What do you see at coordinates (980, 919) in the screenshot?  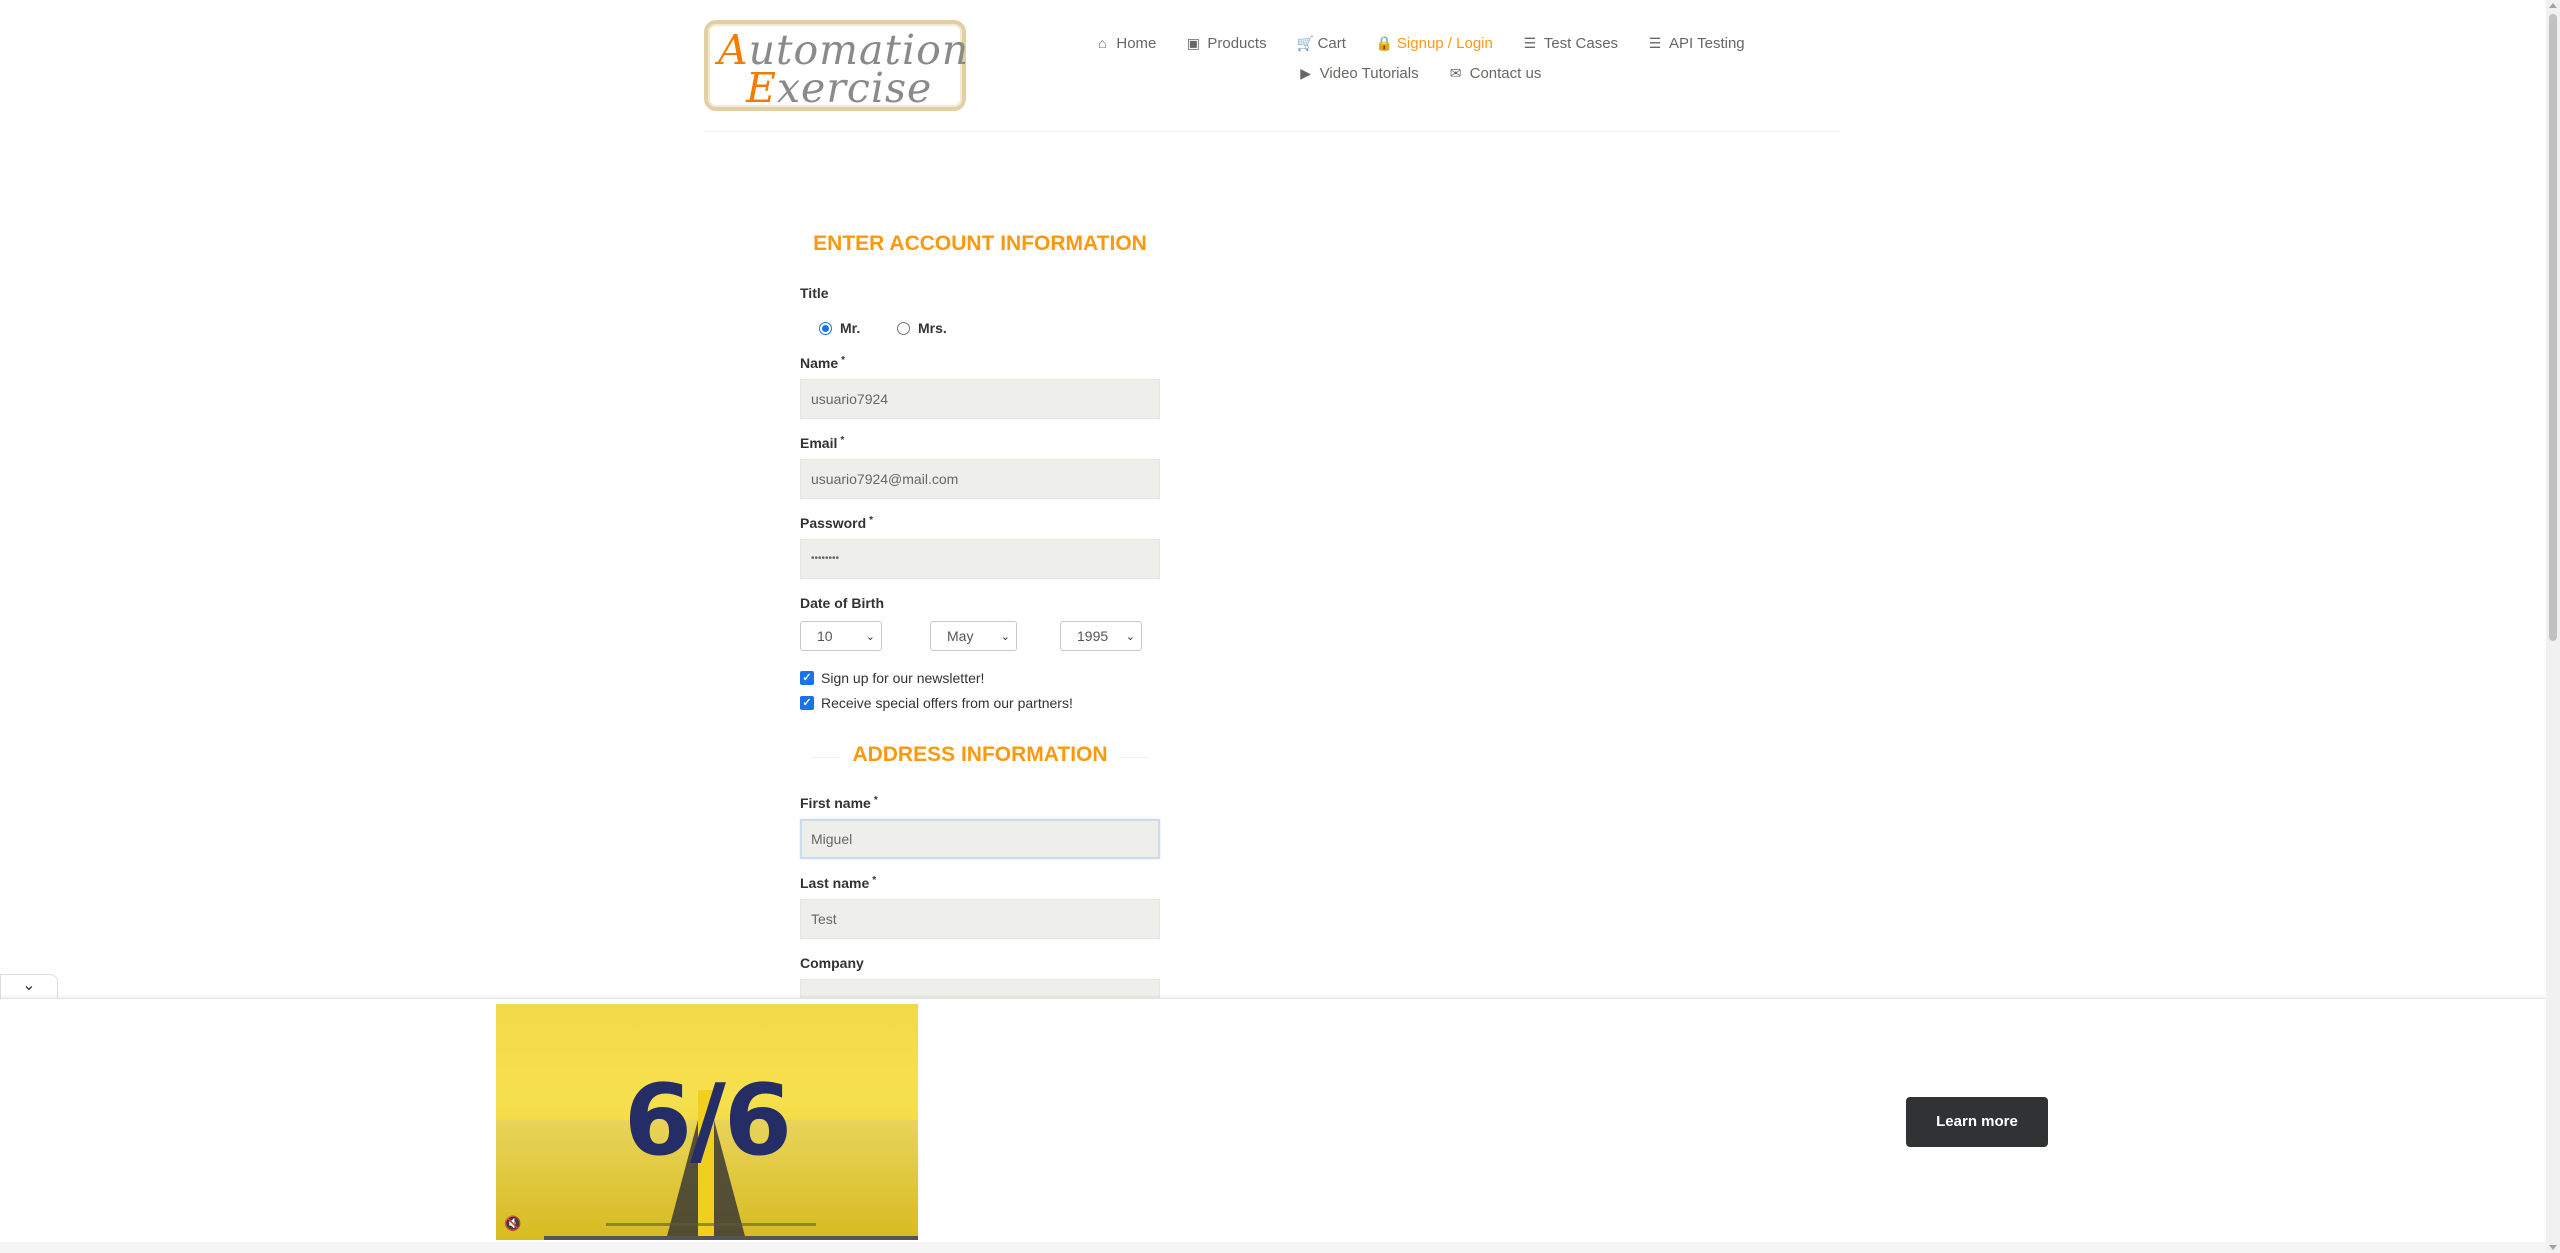 I see `last-name-field: Test` at bounding box center [980, 919].